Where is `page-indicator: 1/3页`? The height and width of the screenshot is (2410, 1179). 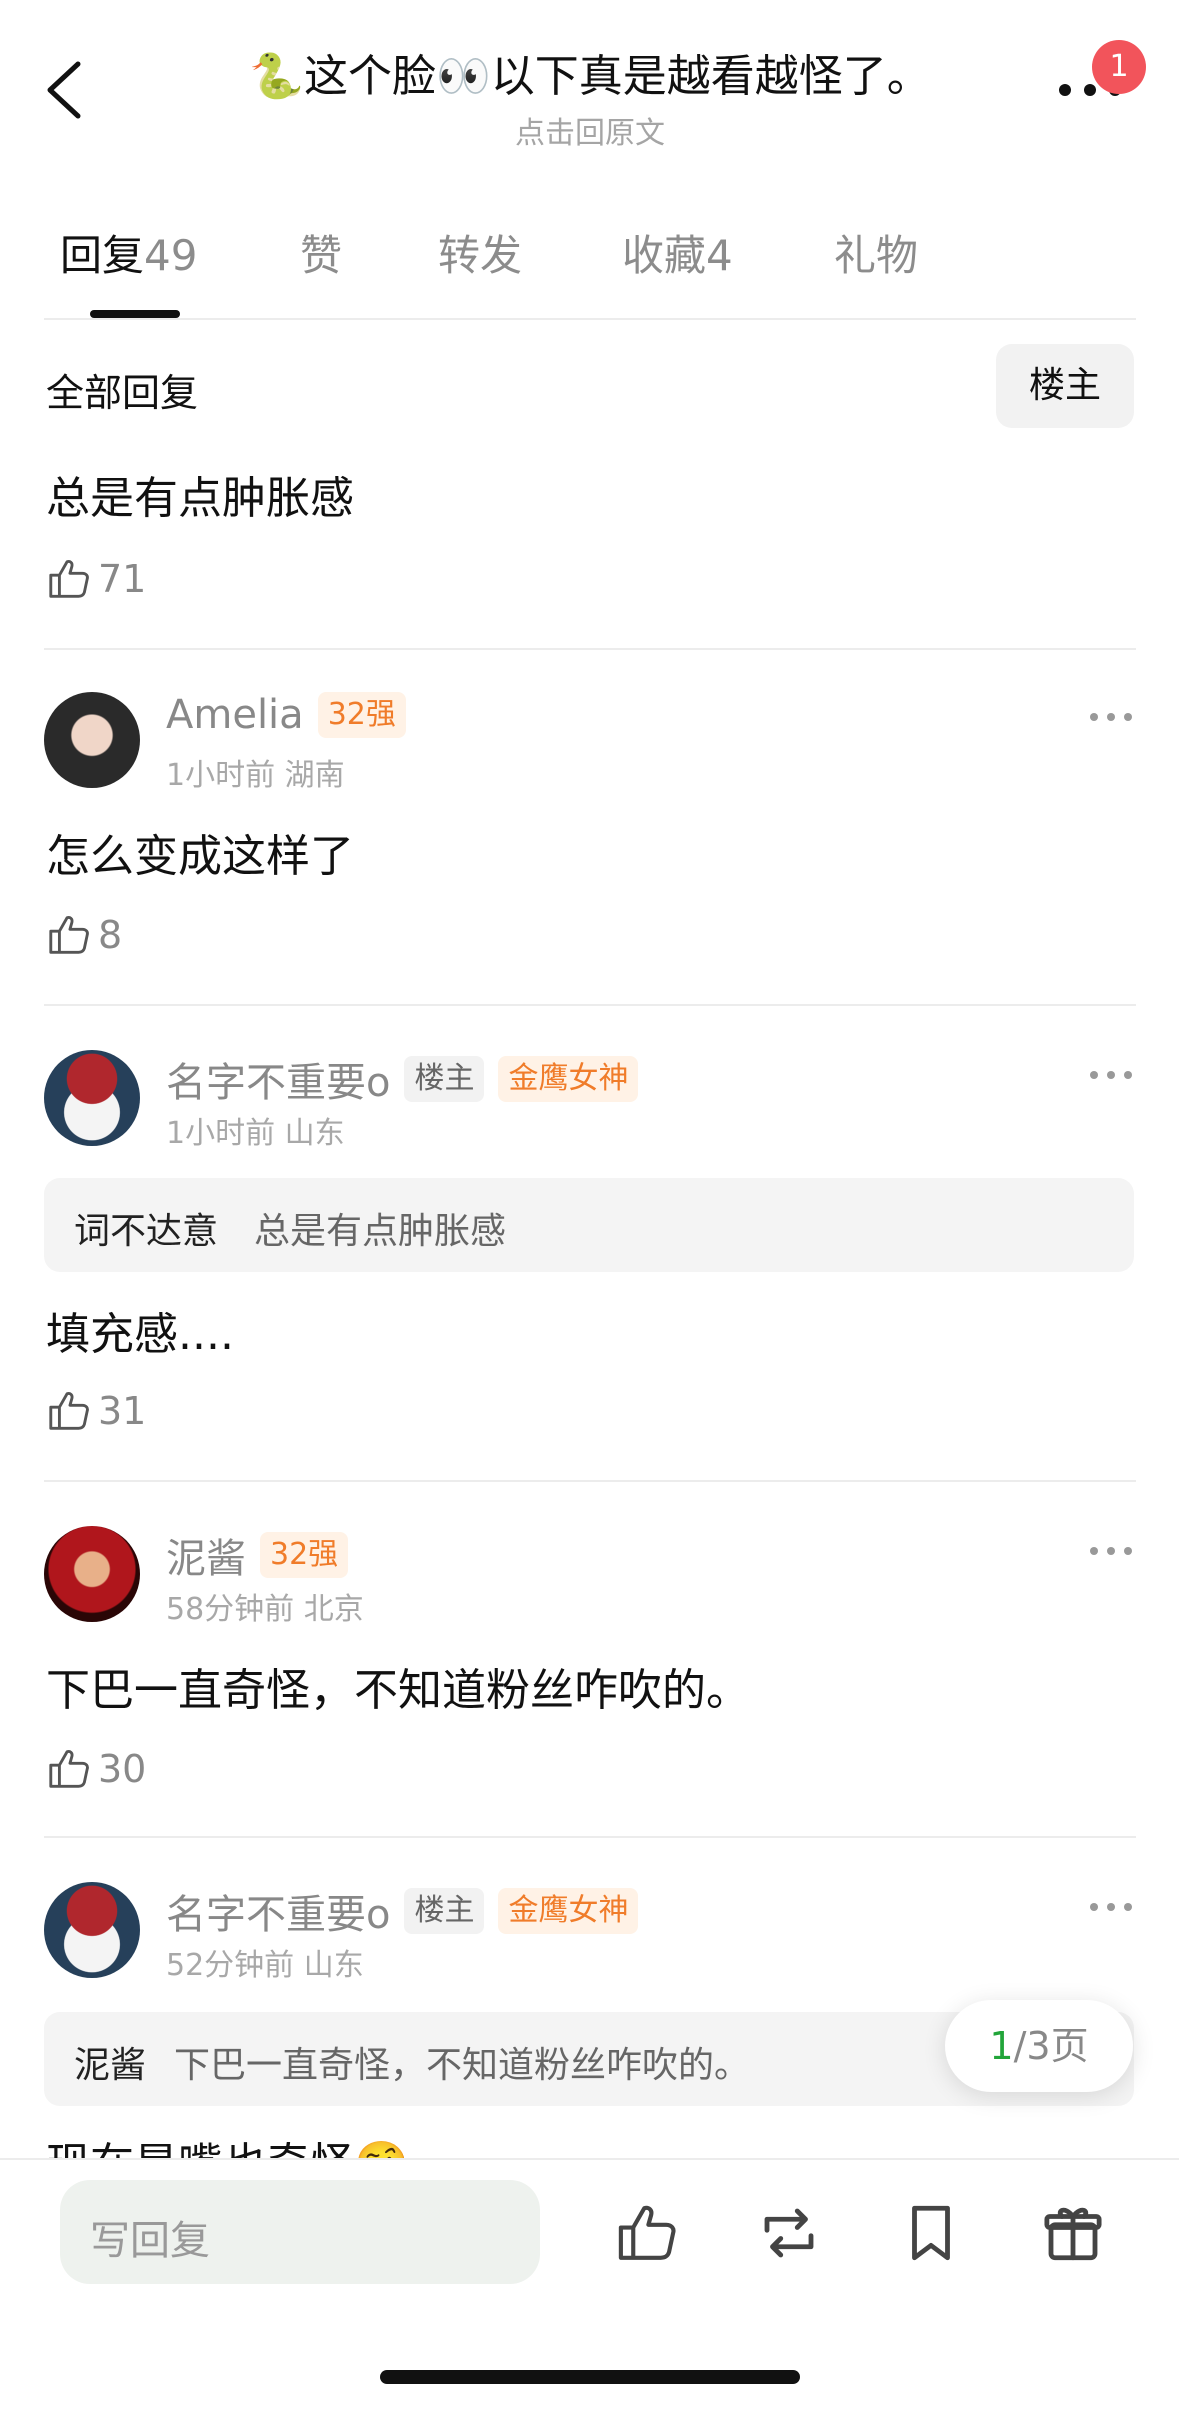
page-indicator: 1/3页 is located at coordinates (1039, 2046).